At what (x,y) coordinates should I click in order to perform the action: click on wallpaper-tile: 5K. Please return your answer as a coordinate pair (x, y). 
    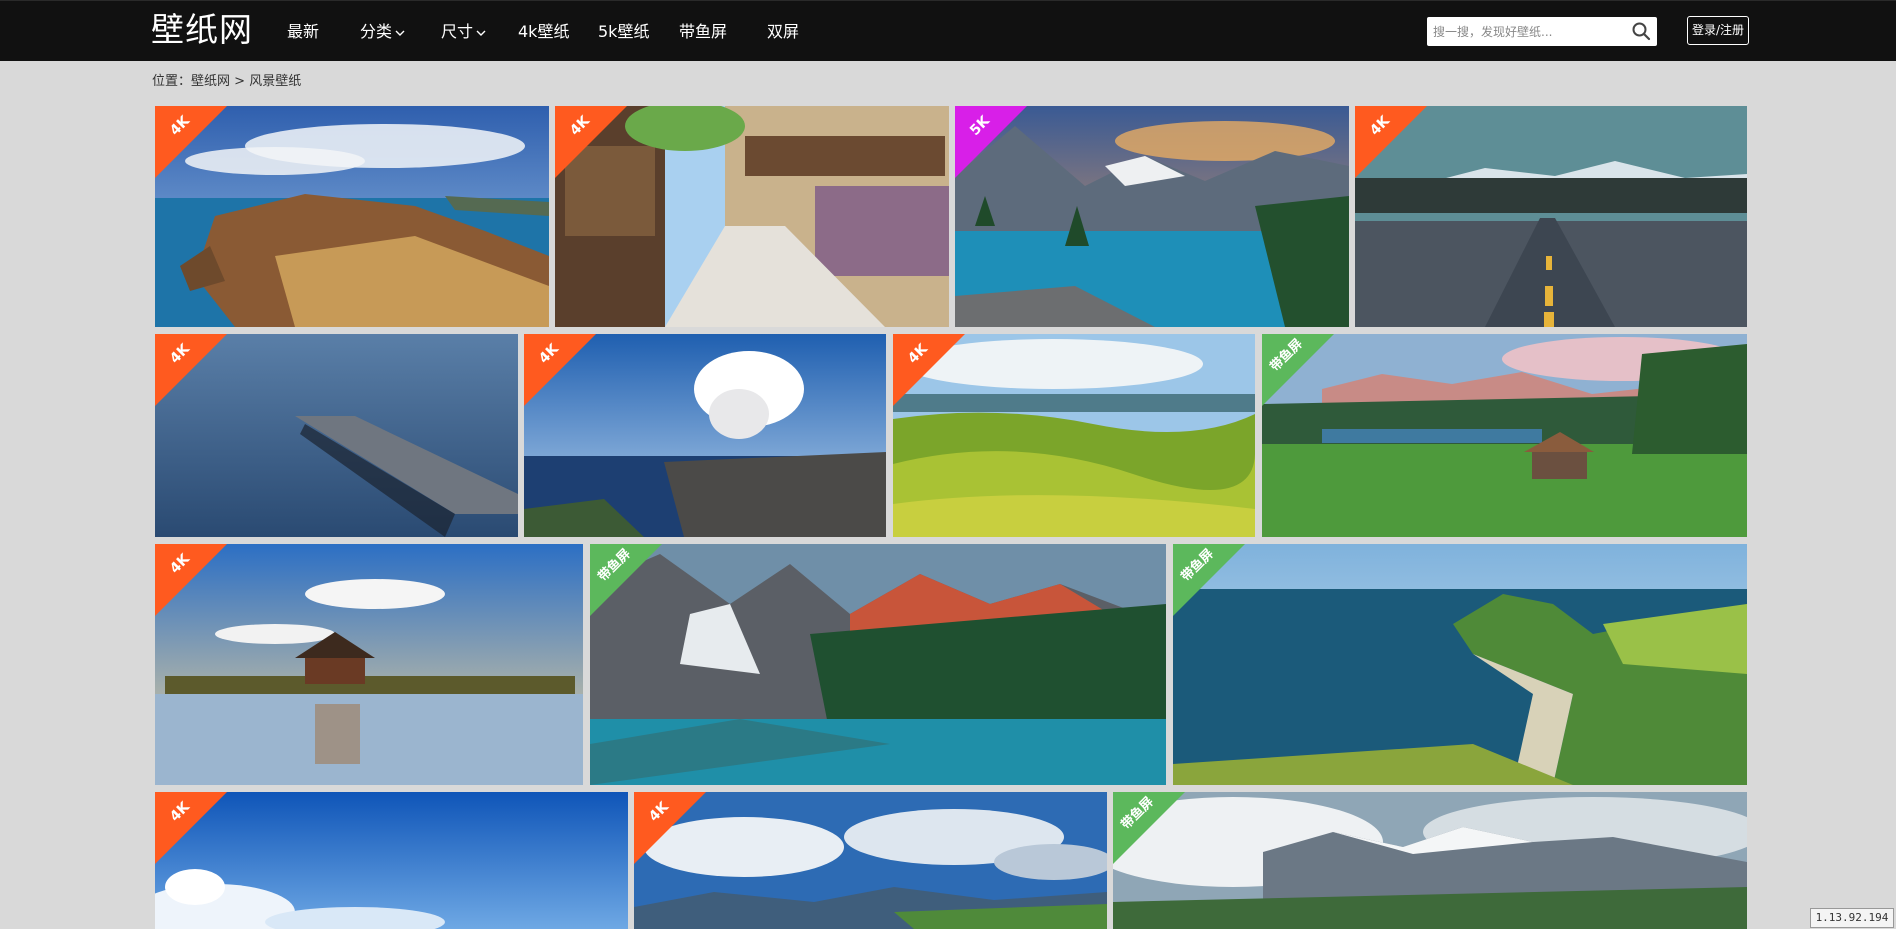
    Looking at the image, I should click on (1152, 216).